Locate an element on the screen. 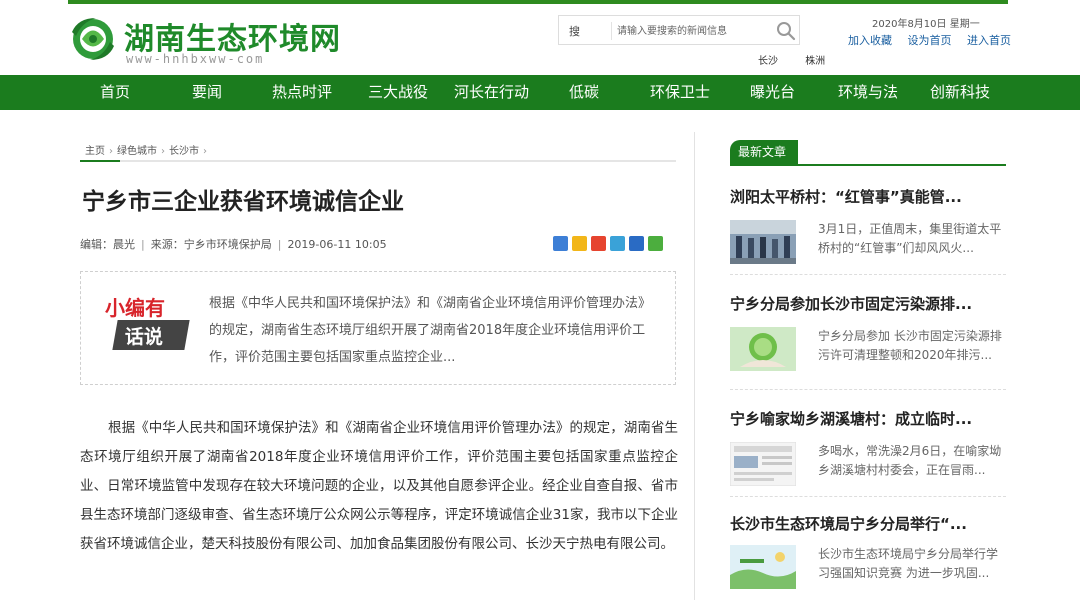  top-links: 加入收藏 设为首页 进入首页 is located at coordinates (929, 40).